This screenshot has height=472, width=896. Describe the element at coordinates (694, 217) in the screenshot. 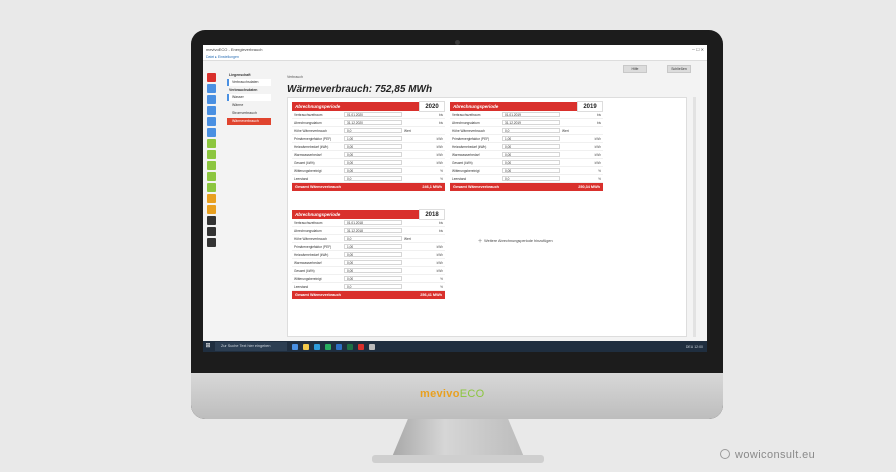

I see `content-scrollbar` at that location.